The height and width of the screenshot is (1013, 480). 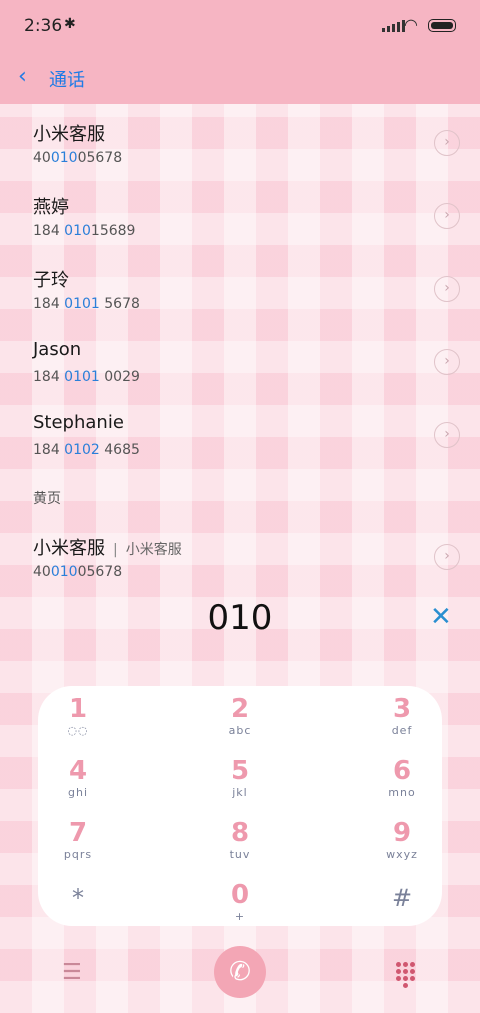 What do you see at coordinates (393, 26) in the screenshot?
I see `signal-icon` at bounding box center [393, 26].